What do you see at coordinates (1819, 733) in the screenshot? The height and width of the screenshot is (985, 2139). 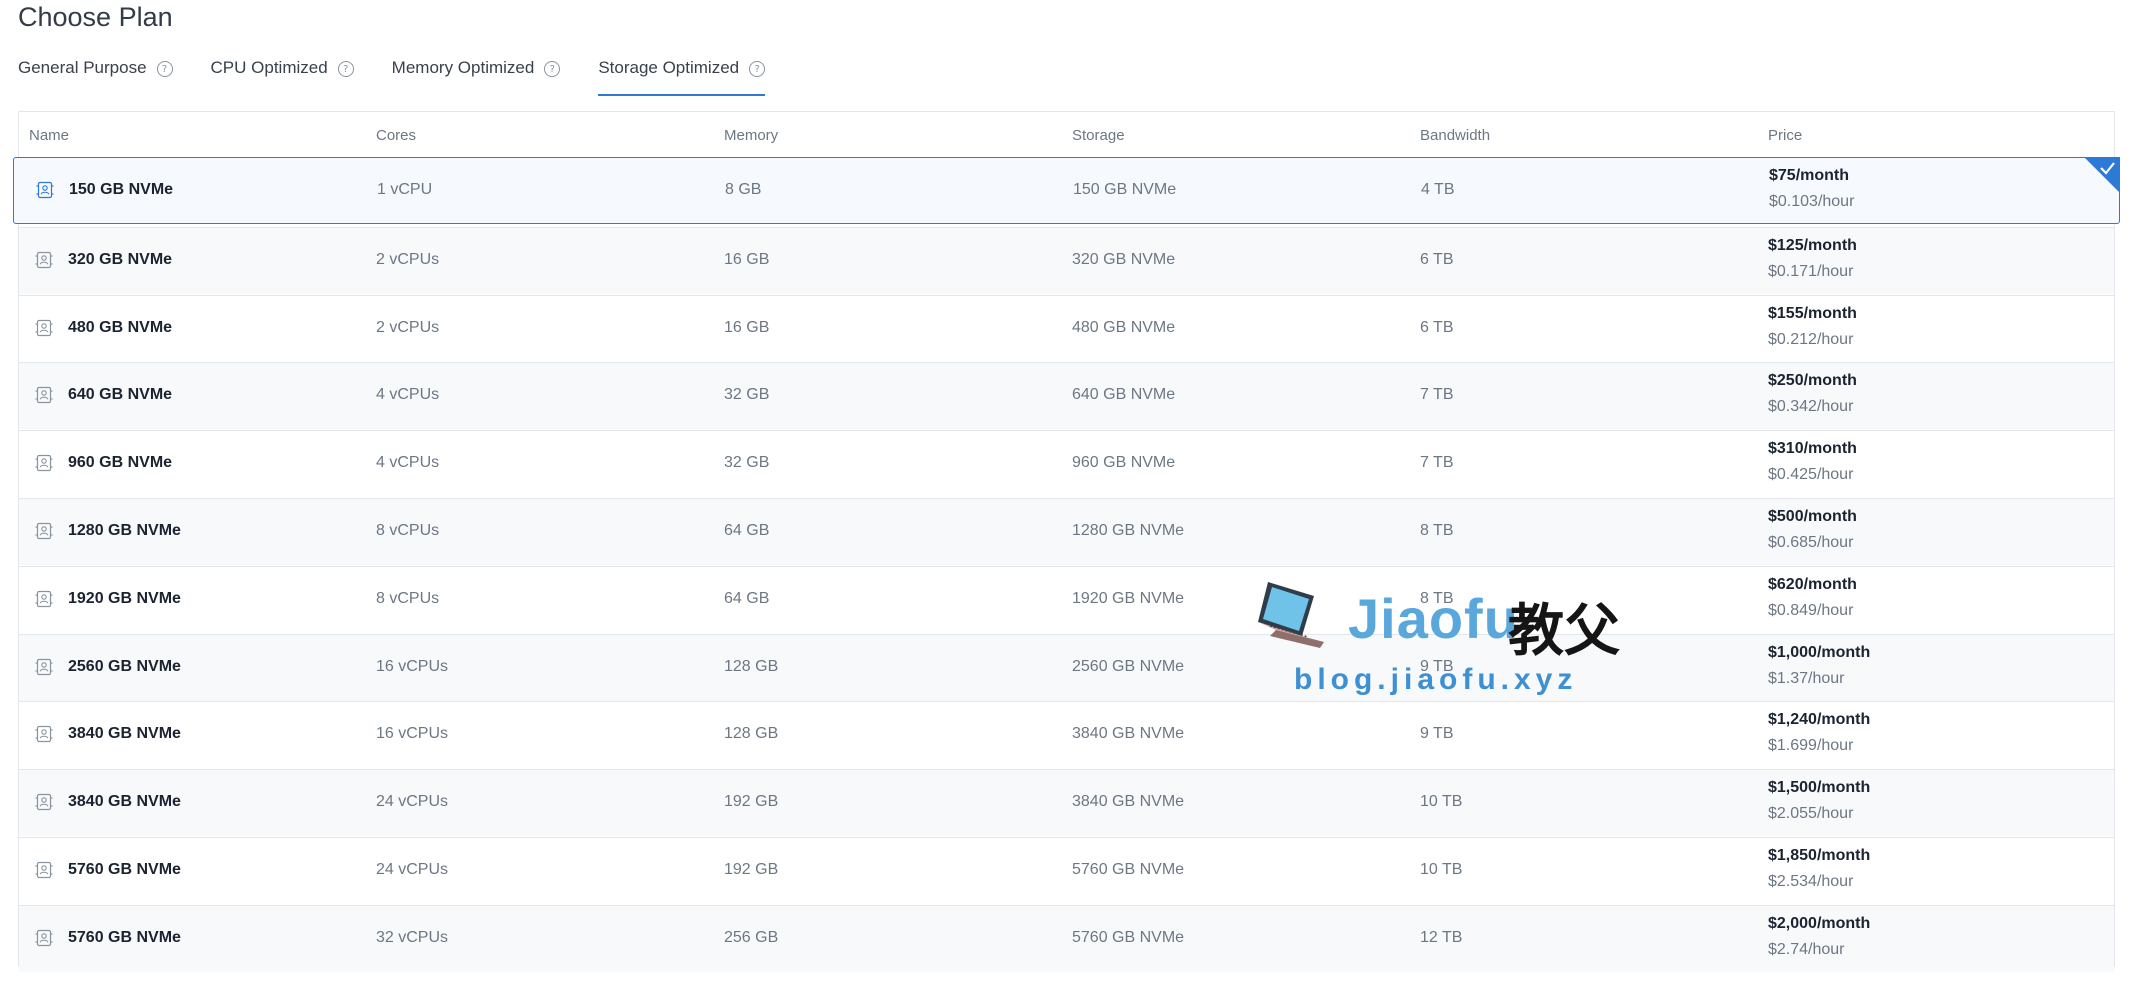 I see `plan-price: $1,240/month $1.699/hour` at bounding box center [1819, 733].